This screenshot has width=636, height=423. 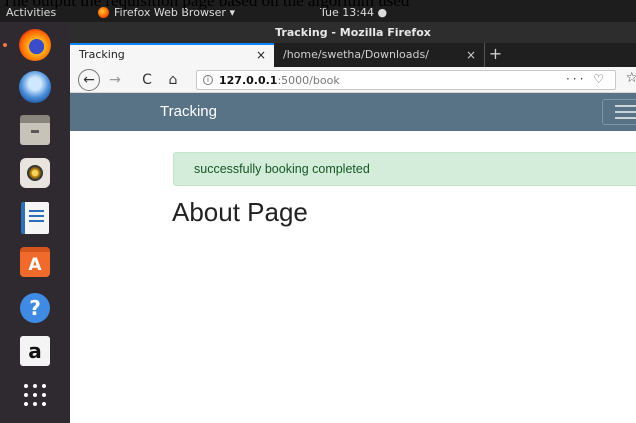 I want to click on page-heading: About Page, so click(x=240, y=212).